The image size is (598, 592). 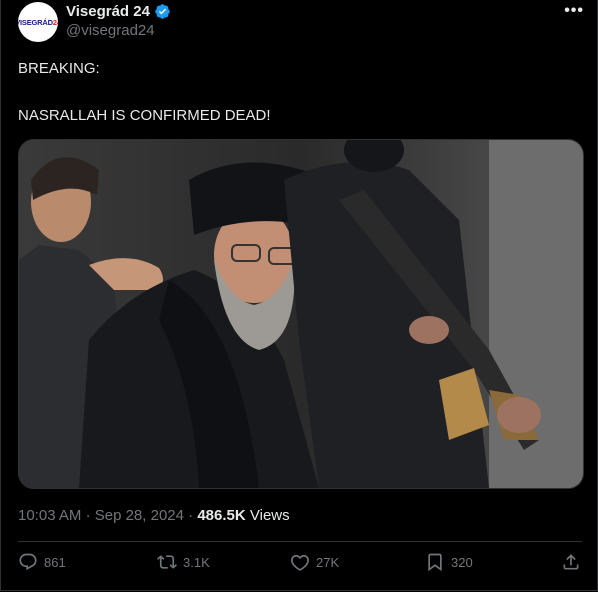 I want to click on bookmark-icon, so click(x=435, y=562).